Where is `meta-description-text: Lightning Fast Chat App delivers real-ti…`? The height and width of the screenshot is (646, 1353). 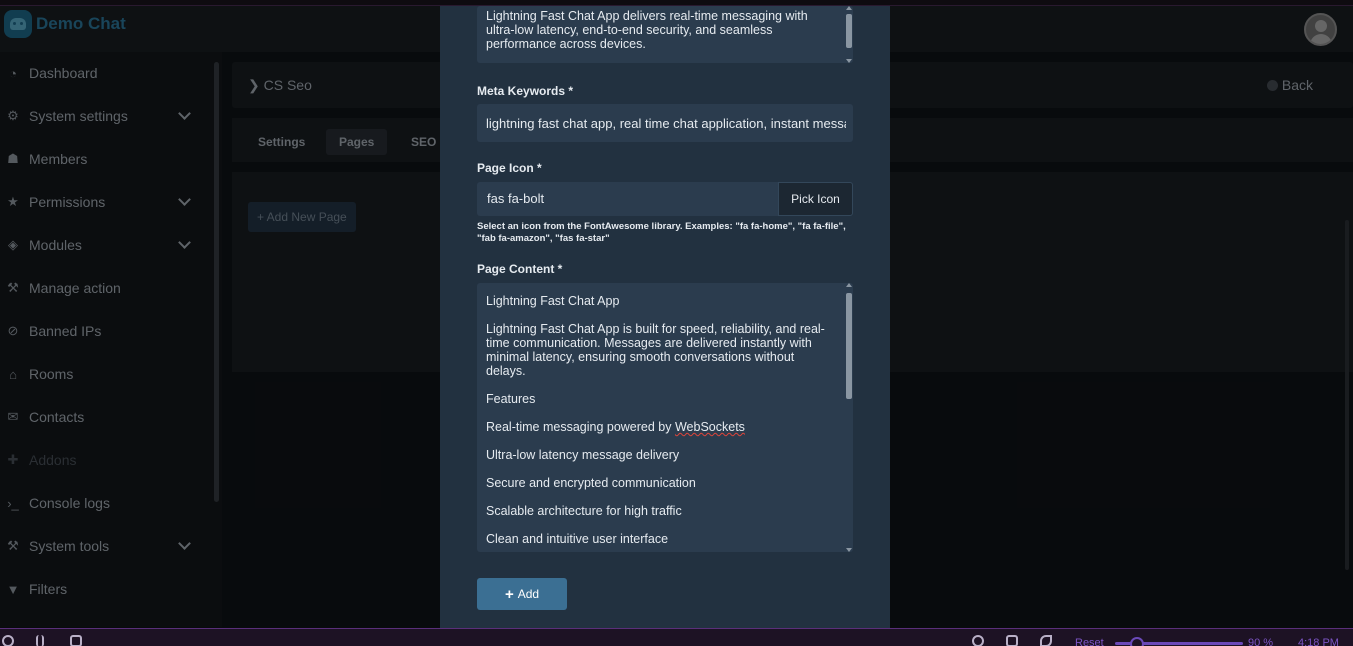
meta-description-text: Lightning Fast Chat App delivers real-ti… is located at coordinates (647, 30).